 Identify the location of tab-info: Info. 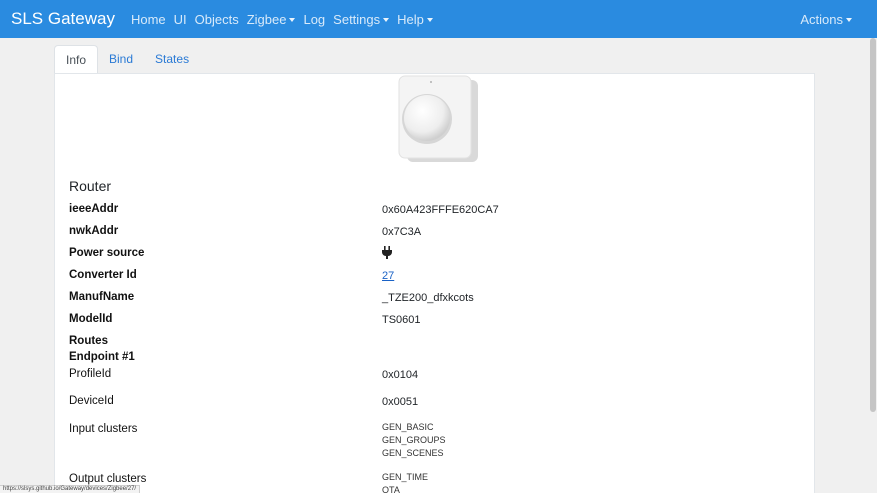
(76, 59).